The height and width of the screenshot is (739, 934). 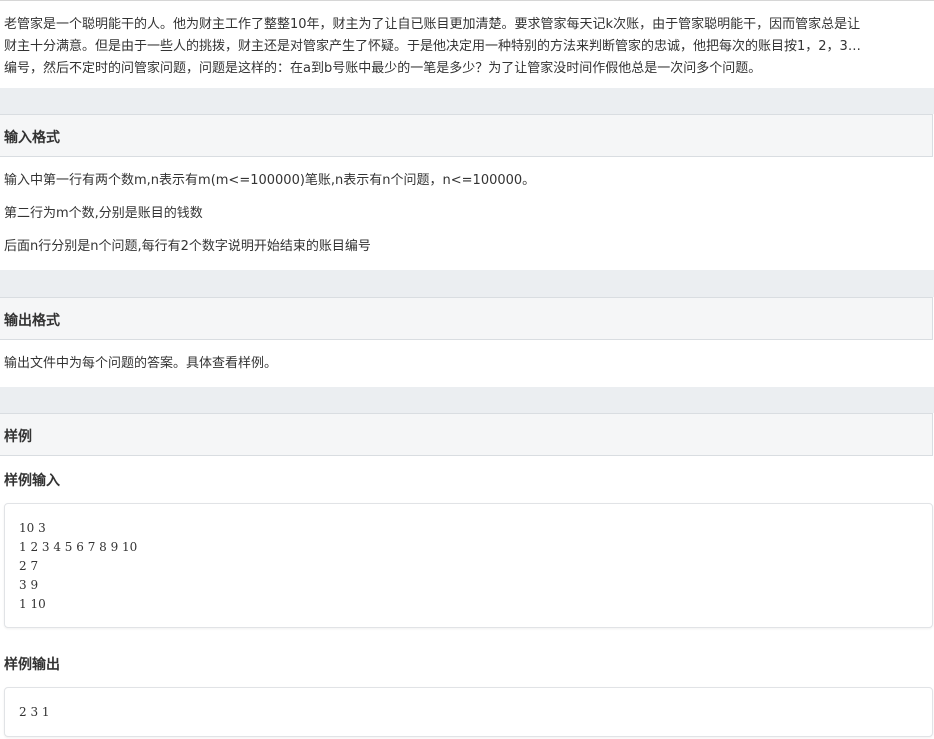 What do you see at coordinates (32, 321) in the screenshot?
I see `output-format-title: 输出格式` at bounding box center [32, 321].